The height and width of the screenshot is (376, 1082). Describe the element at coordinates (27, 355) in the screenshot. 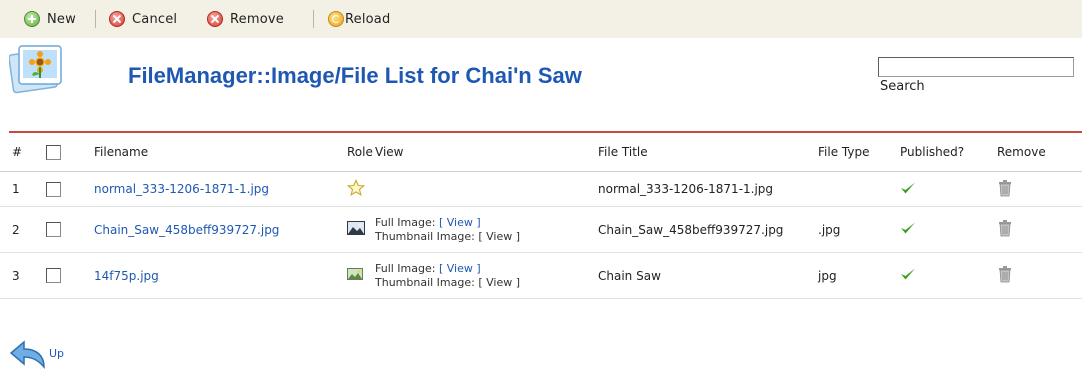

I see `up-arrow-icon` at that location.